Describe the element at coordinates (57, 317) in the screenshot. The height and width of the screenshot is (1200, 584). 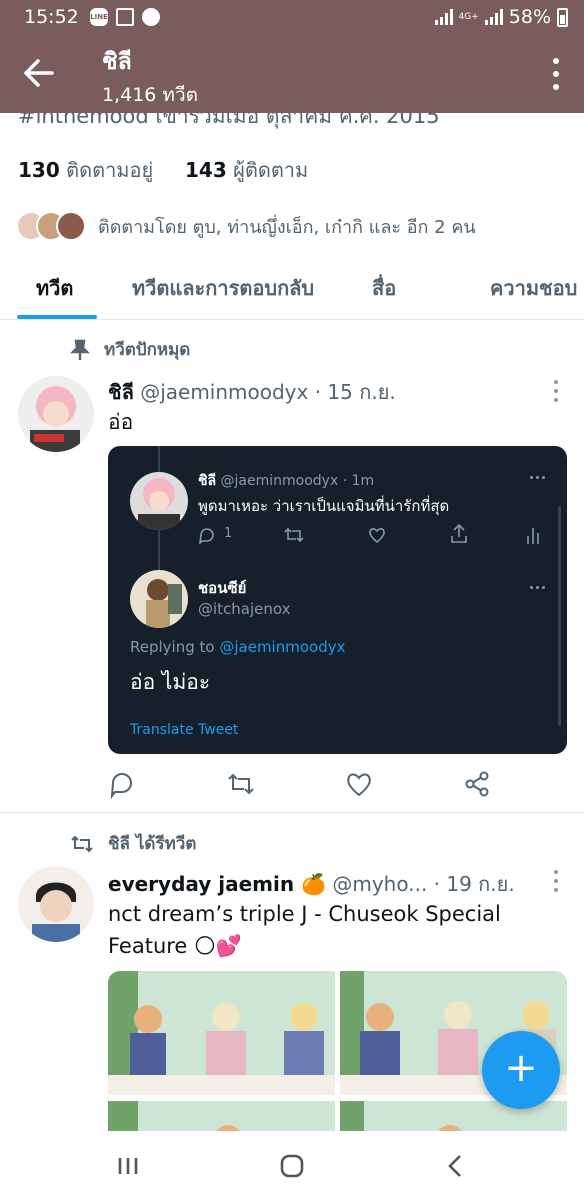
I see `active-tab-indicator` at that location.